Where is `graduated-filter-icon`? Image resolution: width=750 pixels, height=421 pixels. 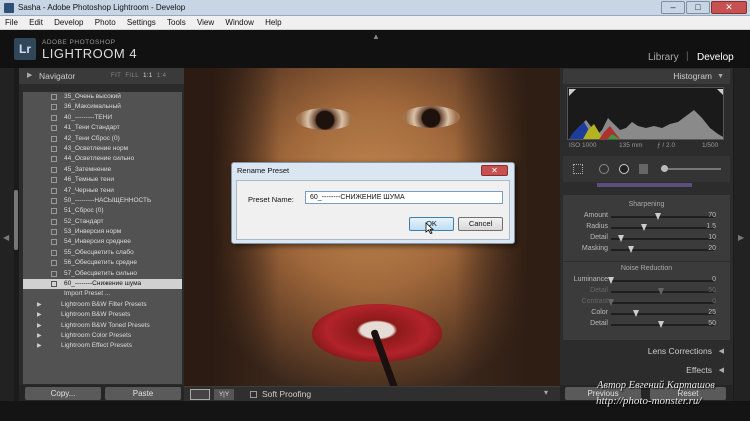 graduated-filter-icon is located at coordinates (643, 169).